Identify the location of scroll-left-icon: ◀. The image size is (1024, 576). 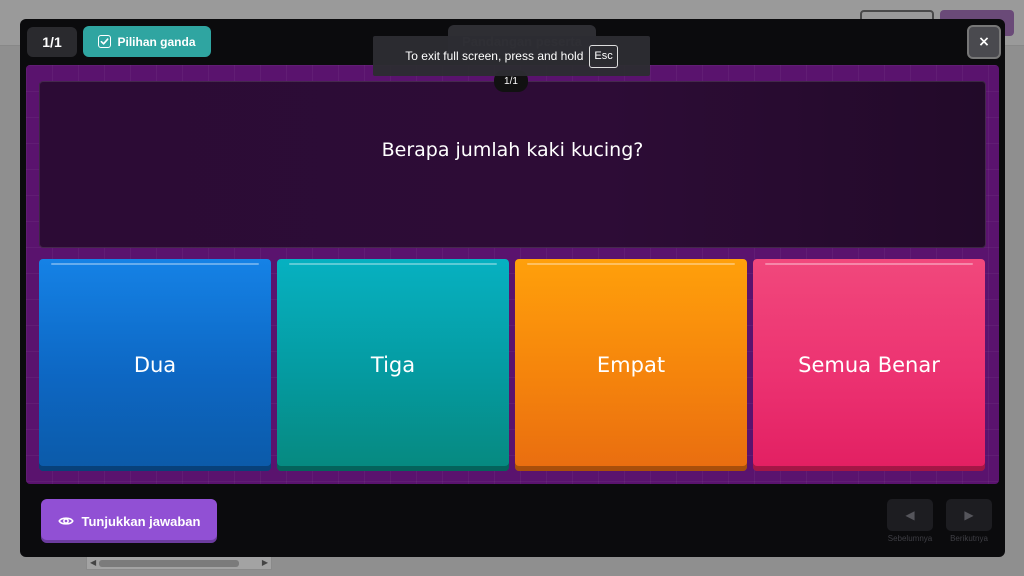
(93, 562).